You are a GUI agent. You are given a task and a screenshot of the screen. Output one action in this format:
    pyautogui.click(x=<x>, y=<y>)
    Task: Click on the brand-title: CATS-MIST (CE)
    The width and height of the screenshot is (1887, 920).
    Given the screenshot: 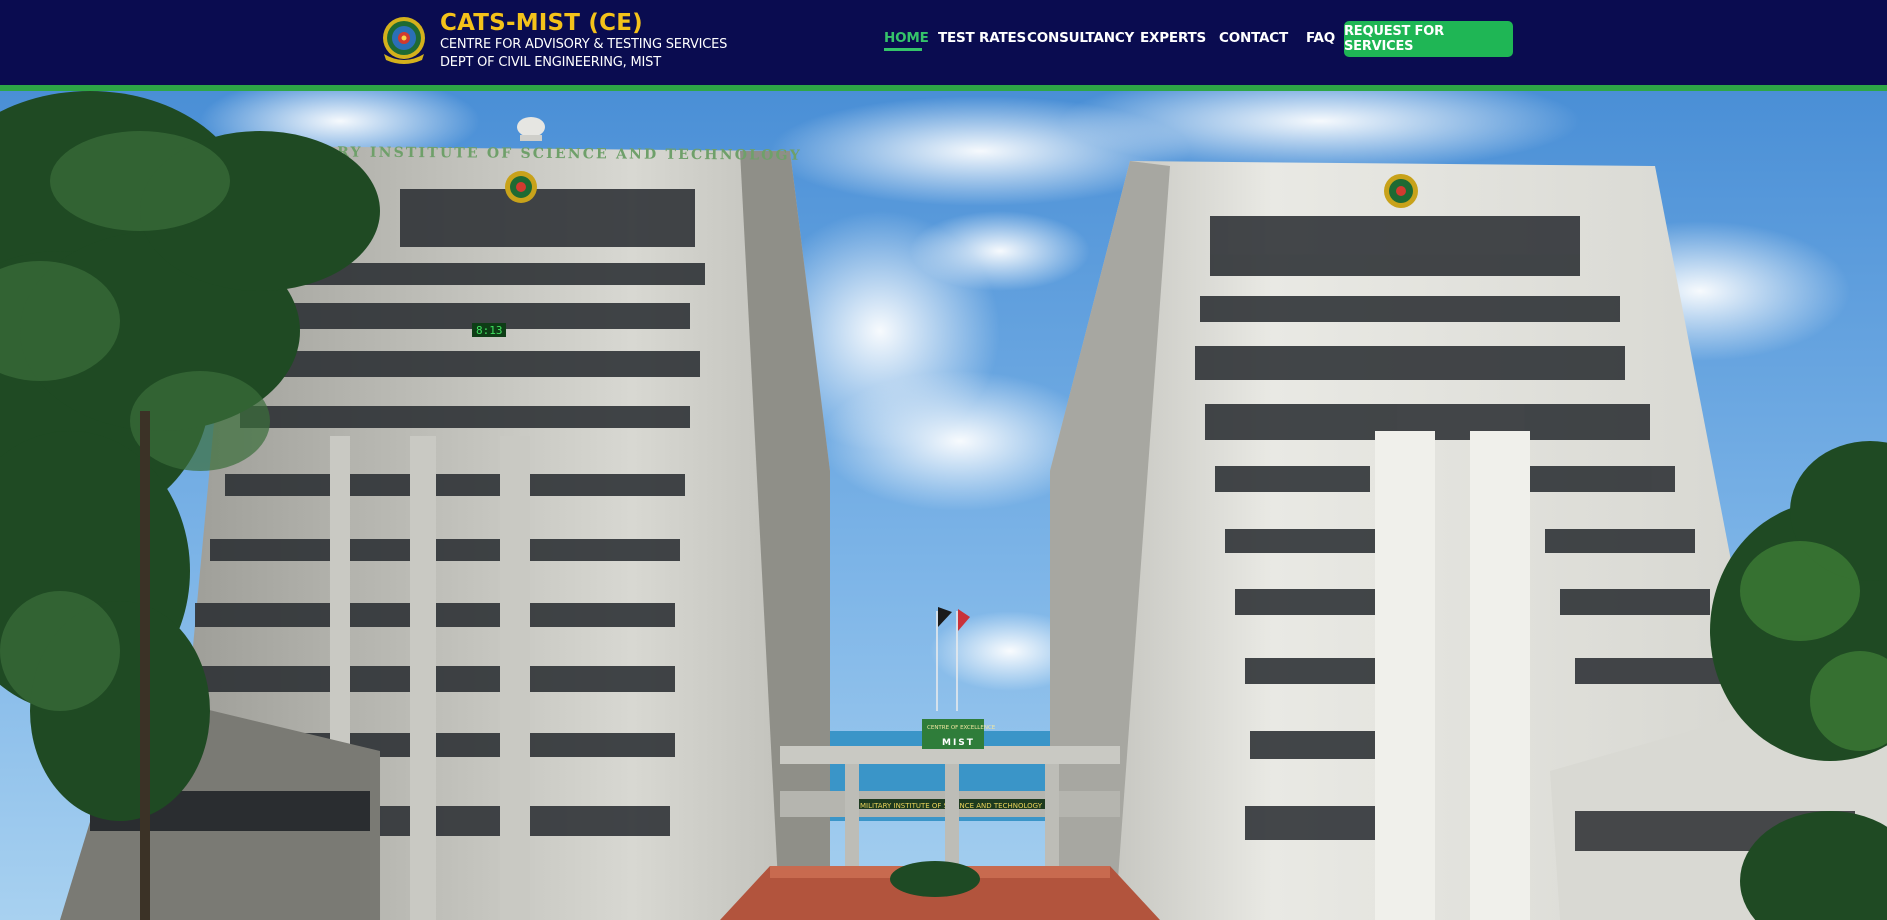 What is the action you would take?
    pyautogui.click(x=541, y=23)
    